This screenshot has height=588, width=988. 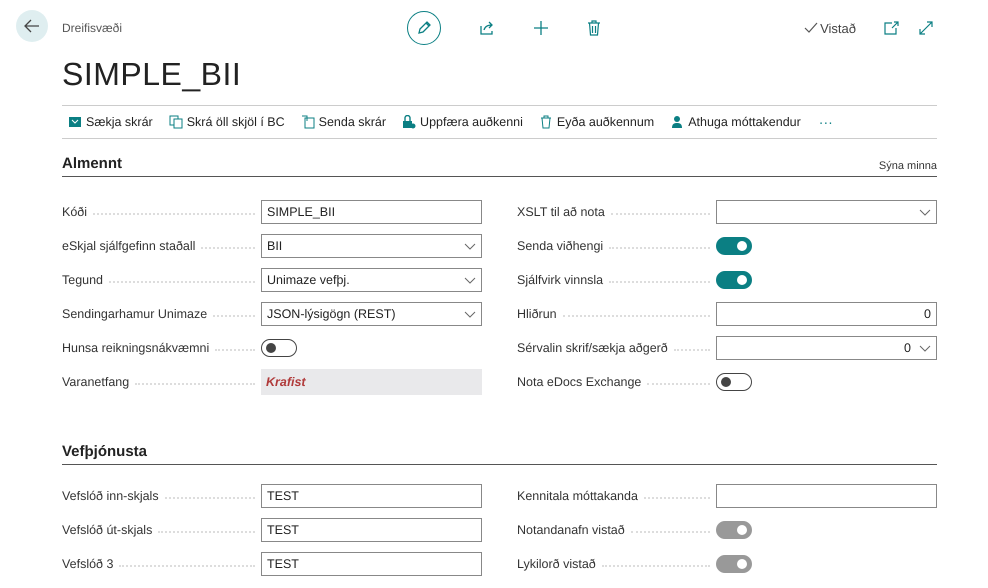 I want to click on breadcrumb: Dreifisvæði, so click(x=93, y=28).